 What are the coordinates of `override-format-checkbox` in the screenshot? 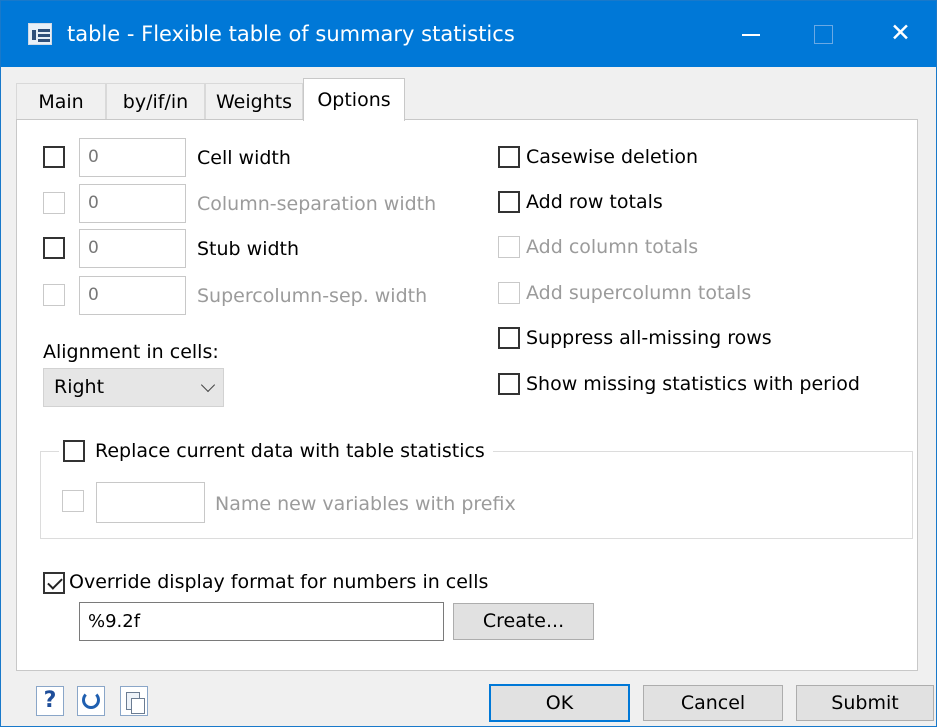 It's located at (54, 583).